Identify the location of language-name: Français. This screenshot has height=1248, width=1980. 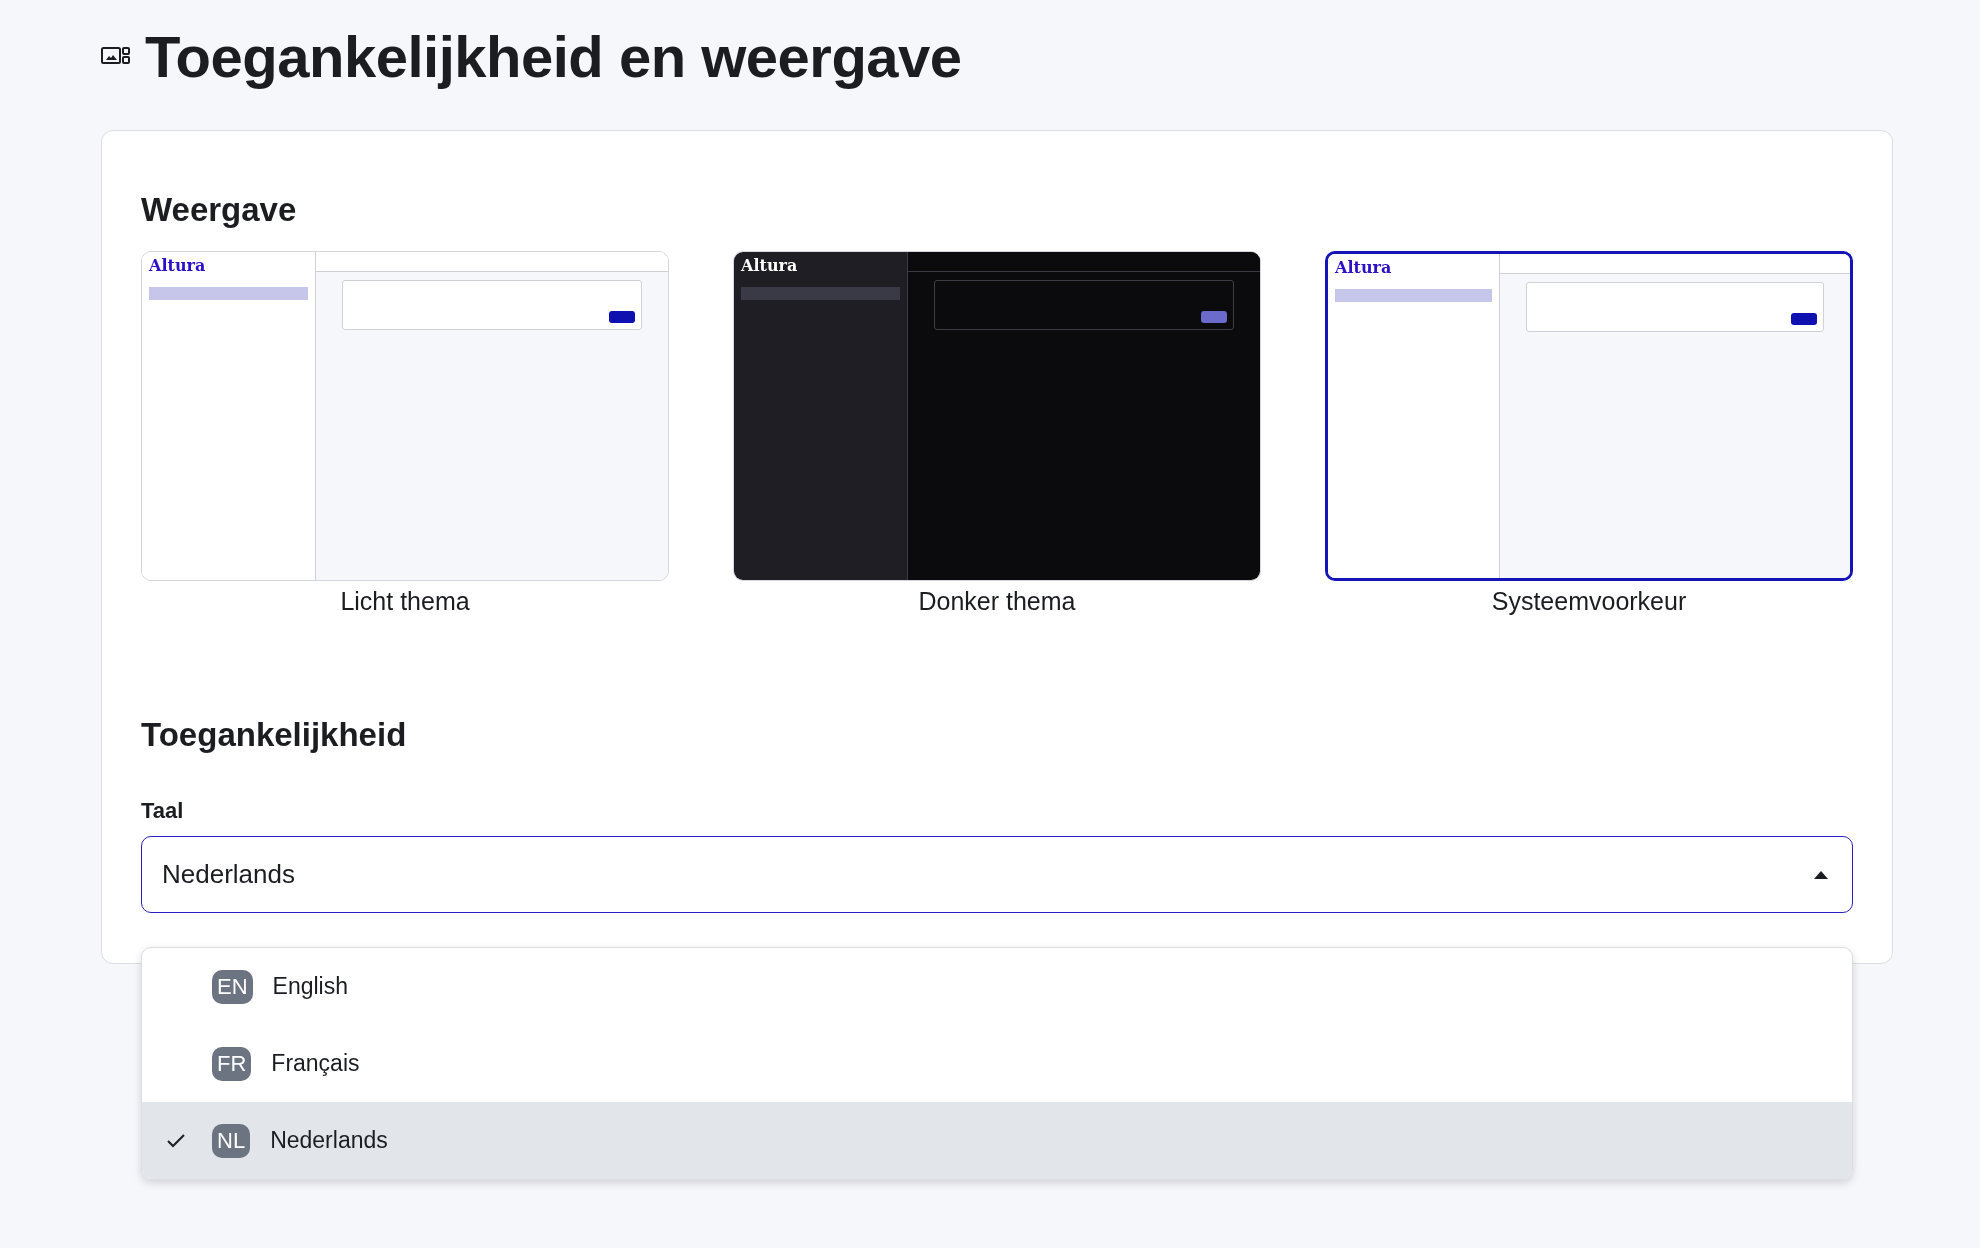
(315, 1063).